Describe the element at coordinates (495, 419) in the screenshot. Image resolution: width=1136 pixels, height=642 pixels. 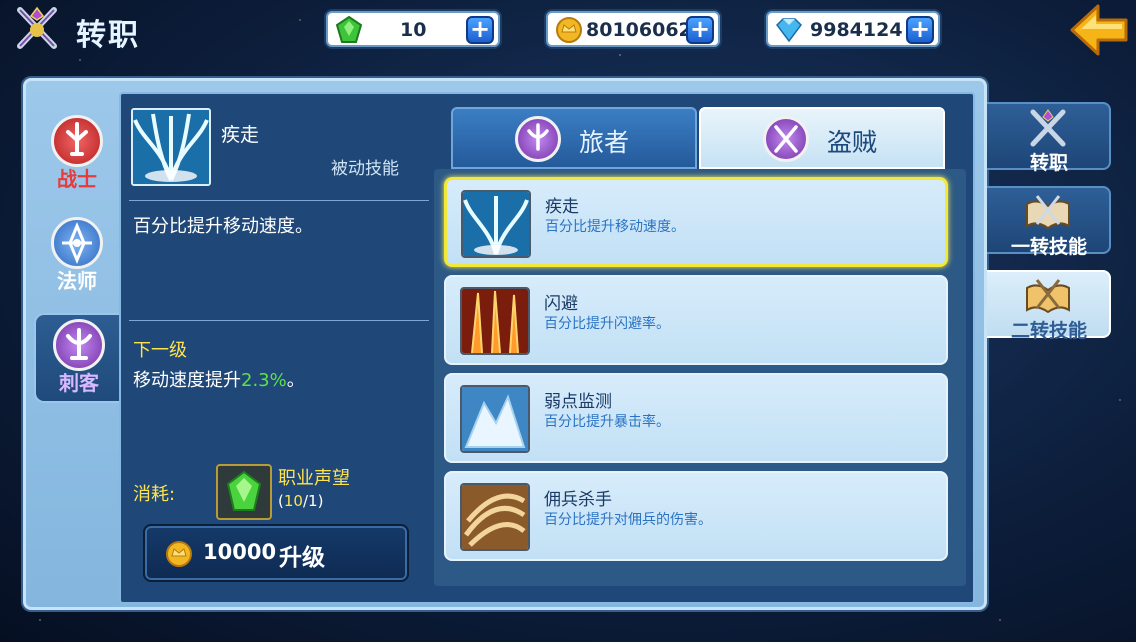
I see `ice-peak-skill-icon` at that location.